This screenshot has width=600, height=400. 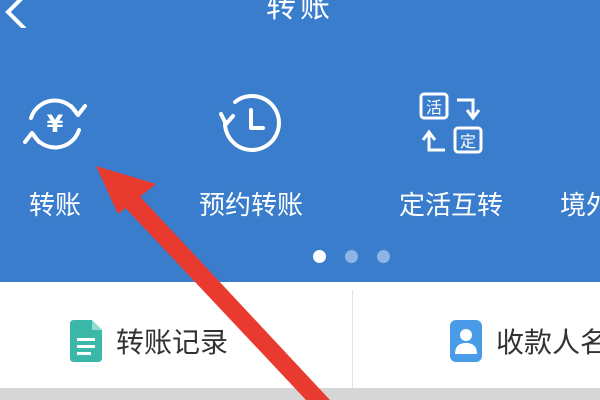 I want to click on document-icon, so click(x=86, y=341).